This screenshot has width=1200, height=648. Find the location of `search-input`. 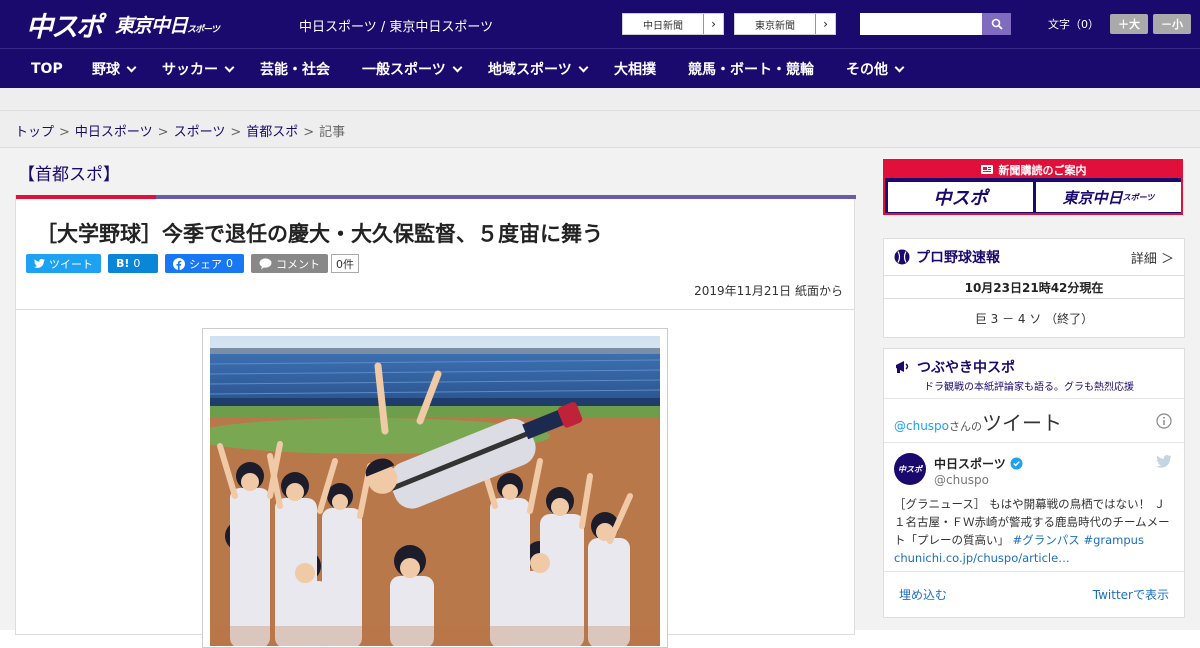

search-input is located at coordinates (921, 24).